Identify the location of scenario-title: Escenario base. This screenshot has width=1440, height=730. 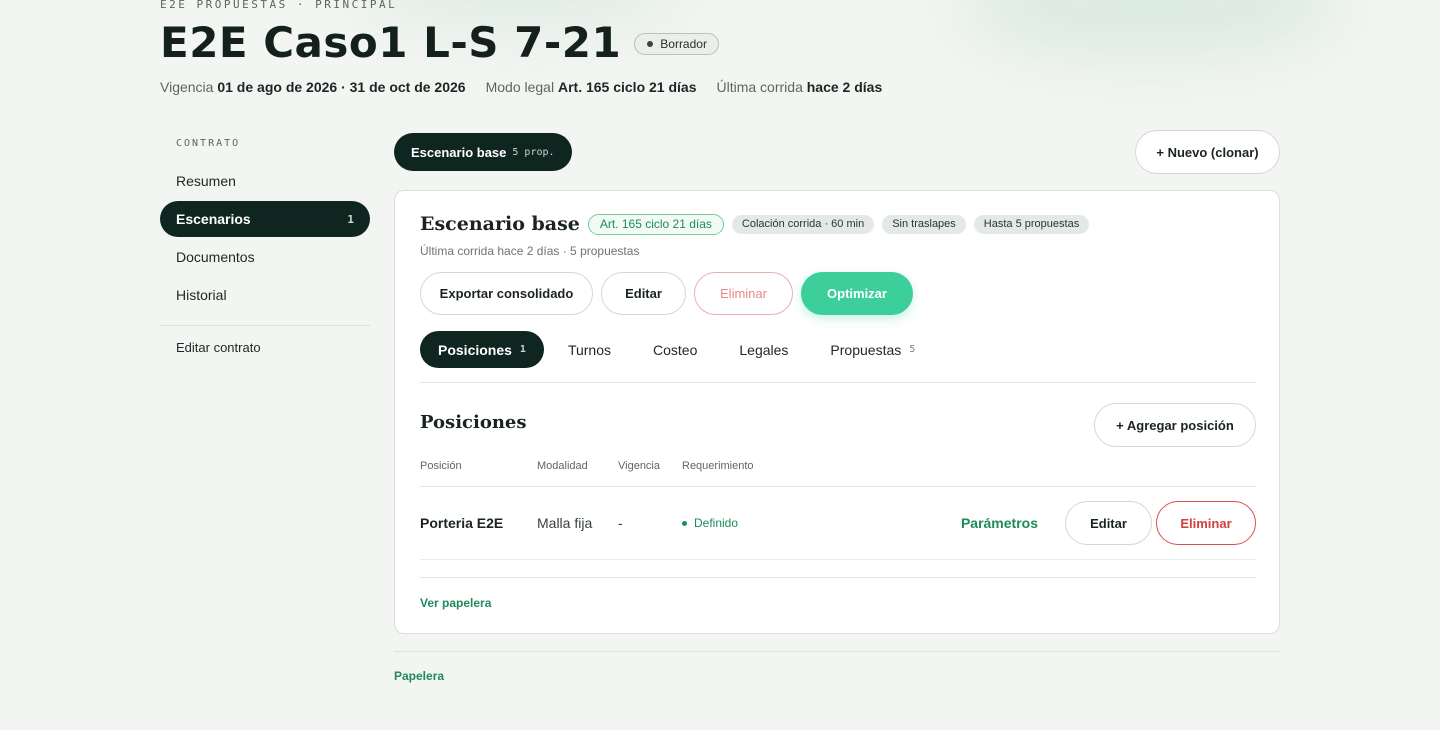
(500, 224).